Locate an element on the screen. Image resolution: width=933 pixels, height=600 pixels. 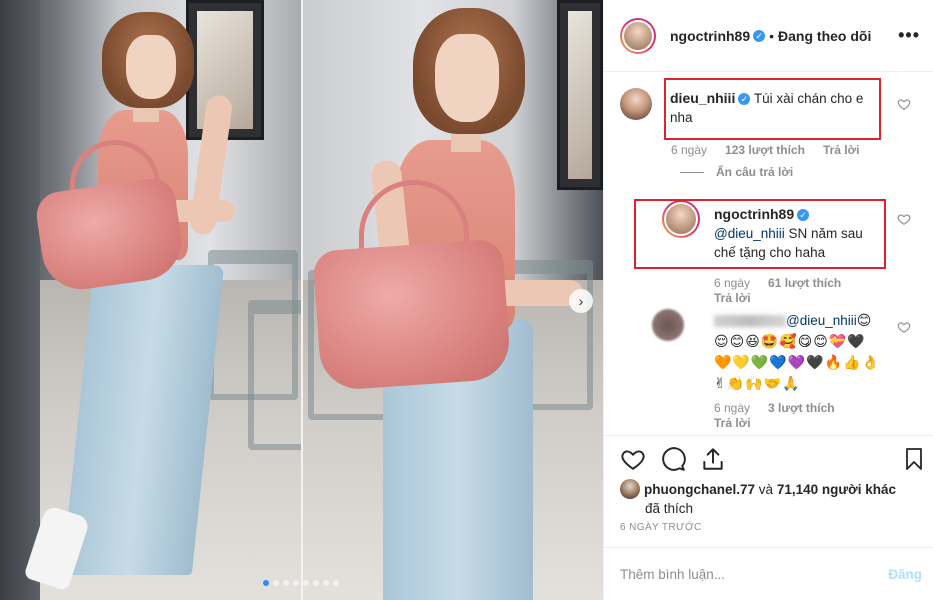
verified-badge-icon: ✓ is located at coordinates (759, 35).